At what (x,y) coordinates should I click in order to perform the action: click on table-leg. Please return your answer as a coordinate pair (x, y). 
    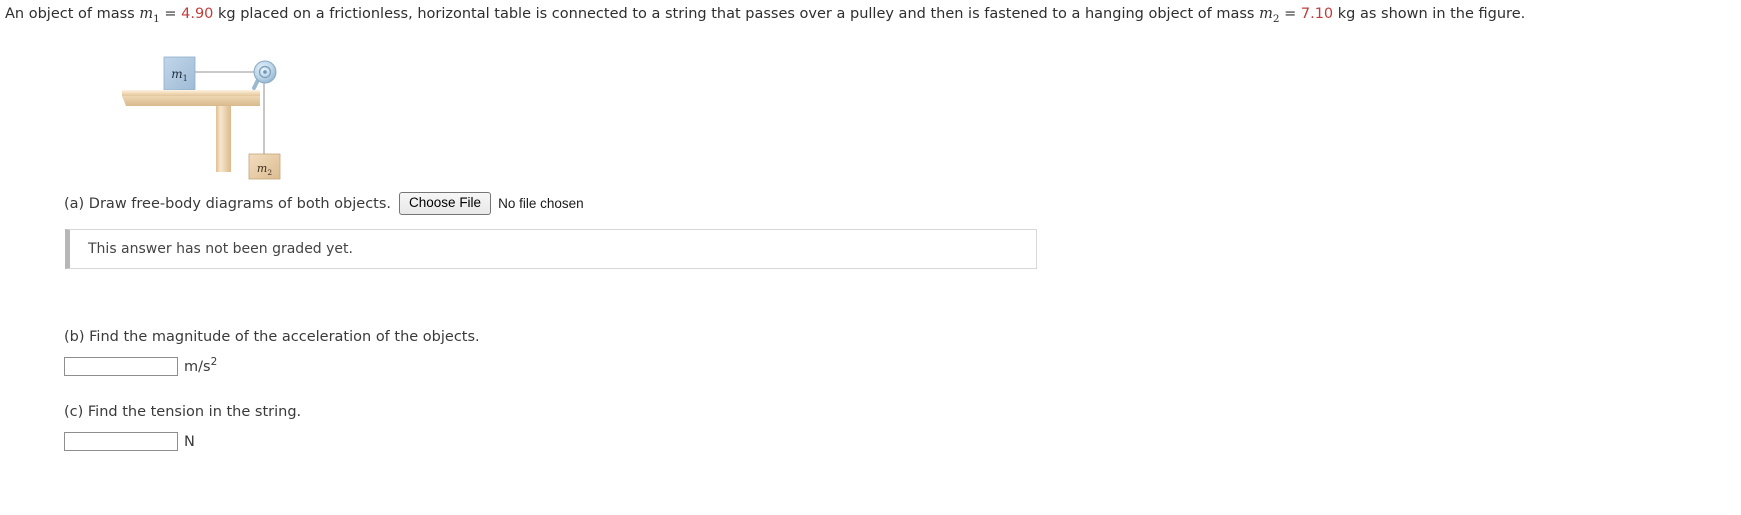
    Looking at the image, I should click on (223, 139).